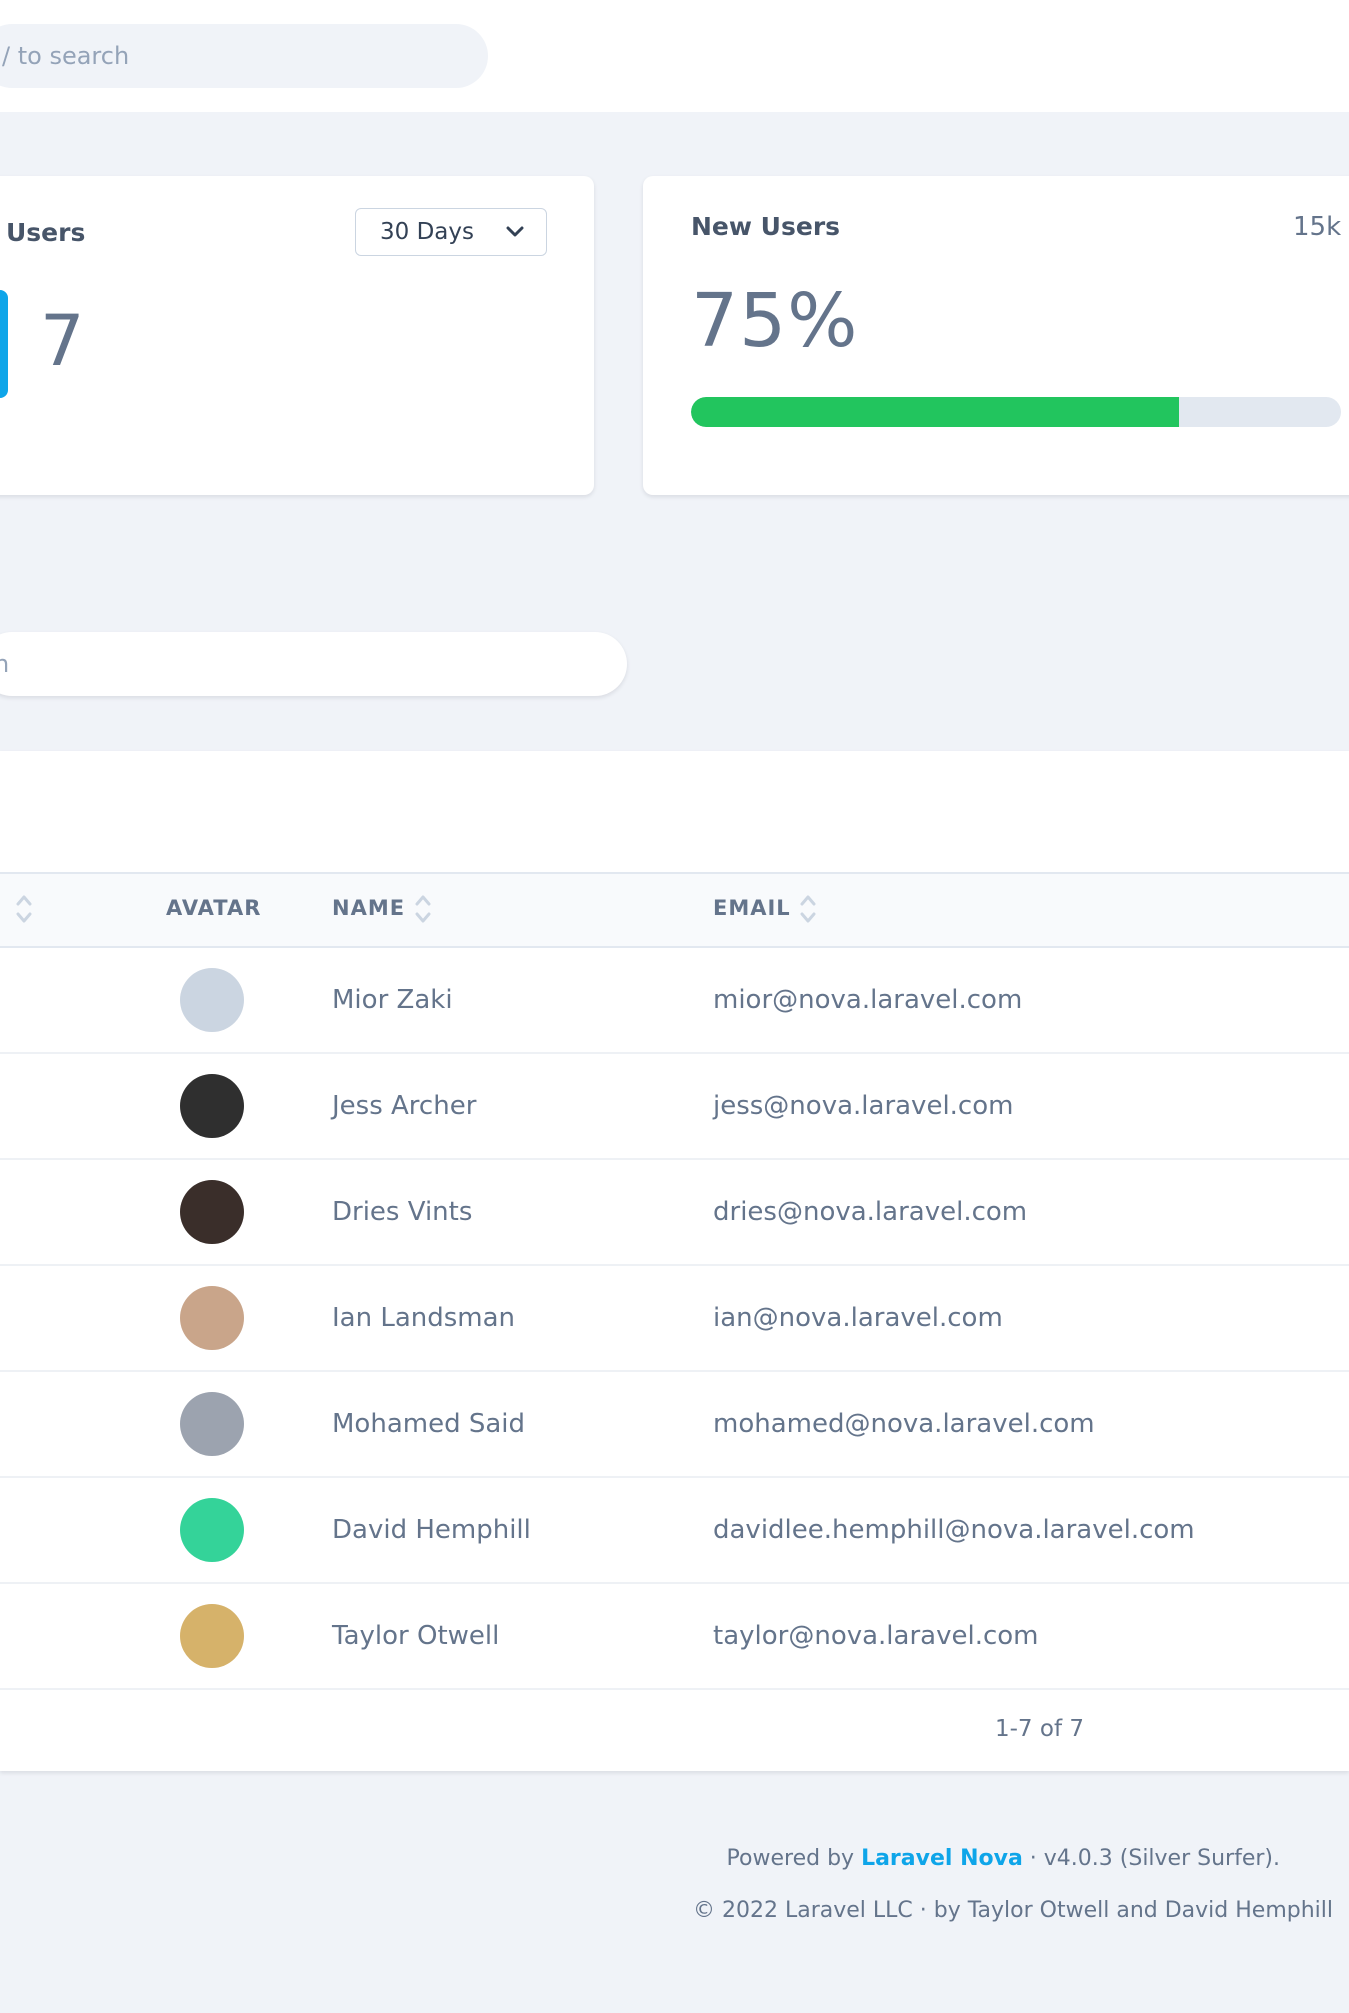  Describe the element at coordinates (402, 1212) in the screenshot. I see `cell-name: Dries Vints` at that location.